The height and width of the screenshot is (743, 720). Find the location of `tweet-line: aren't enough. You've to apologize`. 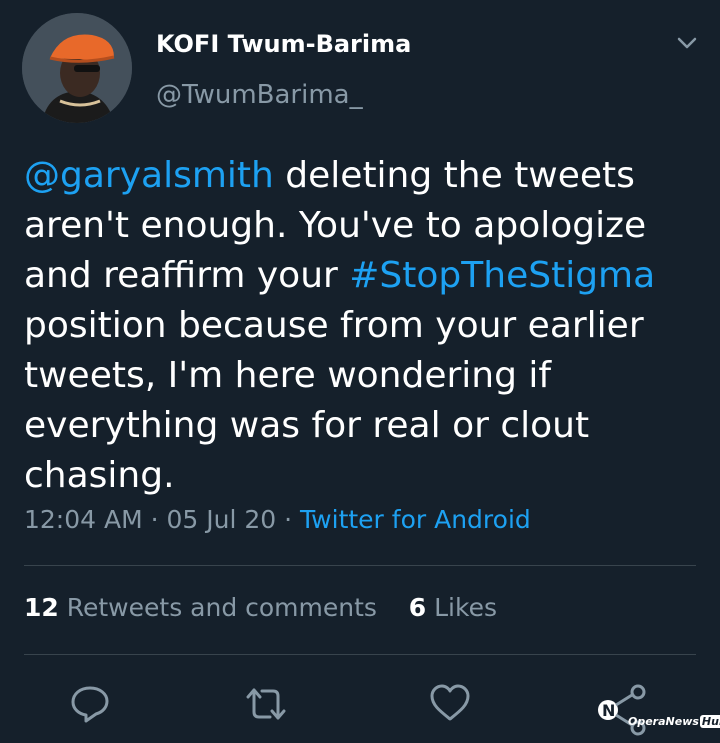

tweet-line: aren't enough. You've to apologize is located at coordinates (364, 226).